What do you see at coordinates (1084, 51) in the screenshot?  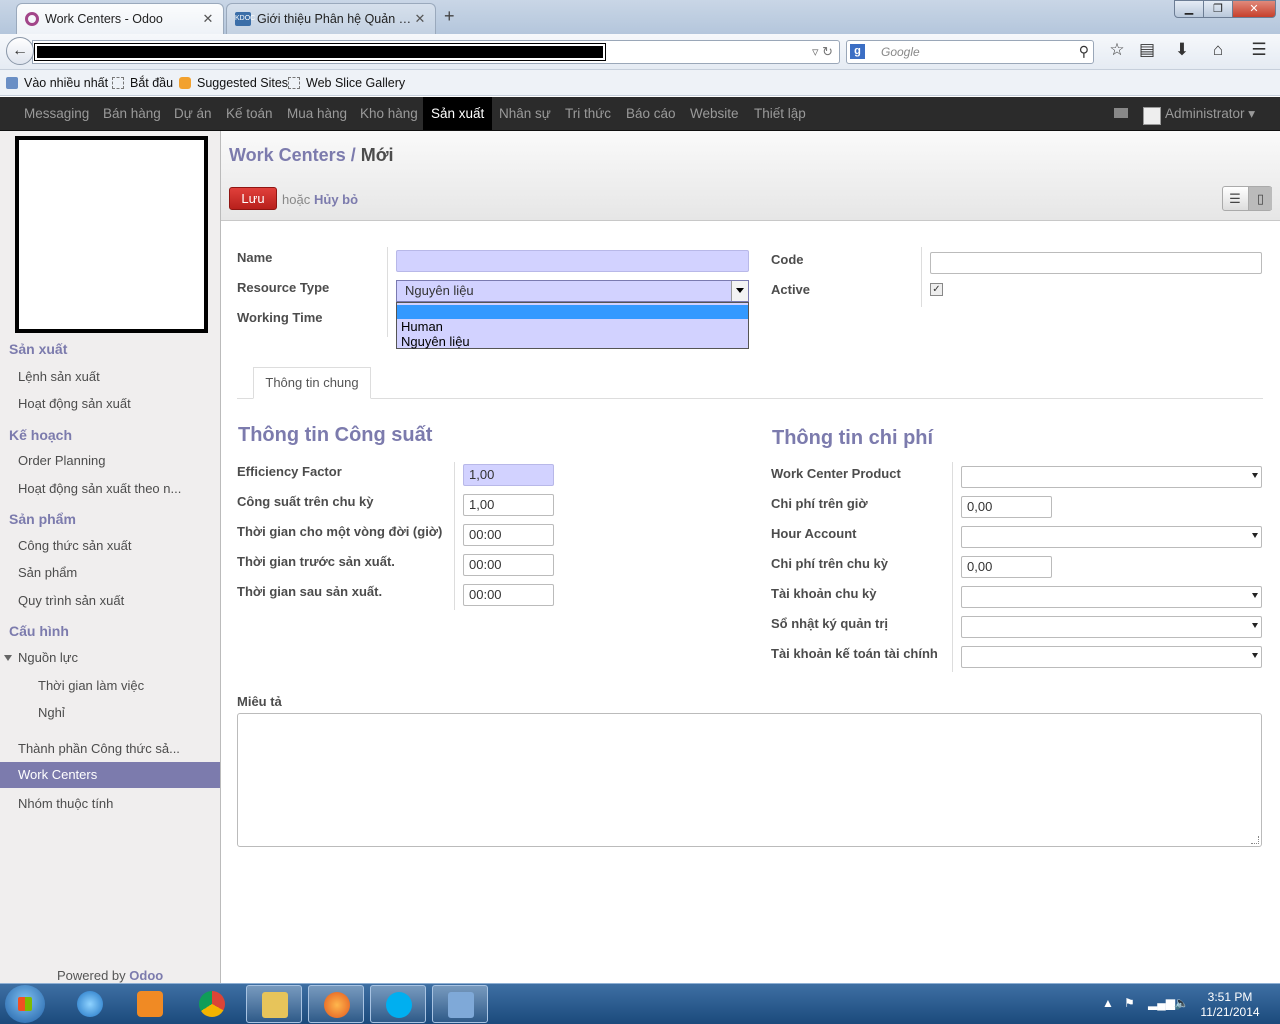 I see `search-icon: ⚲` at bounding box center [1084, 51].